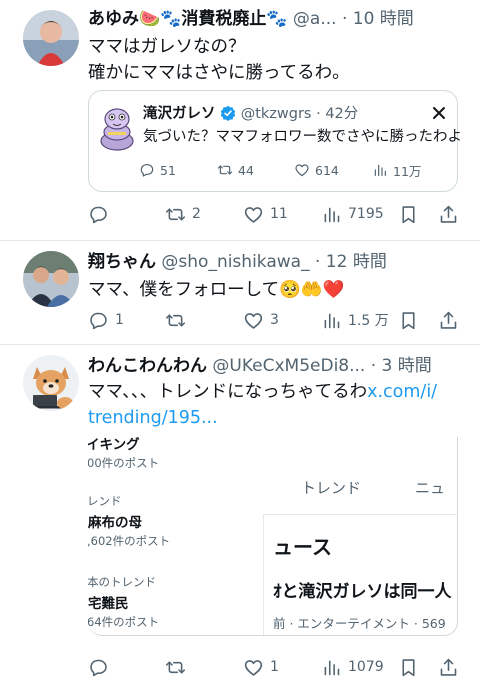  What do you see at coordinates (366, 214) in the screenshot?
I see `views-count: 7195` at bounding box center [366, 214].